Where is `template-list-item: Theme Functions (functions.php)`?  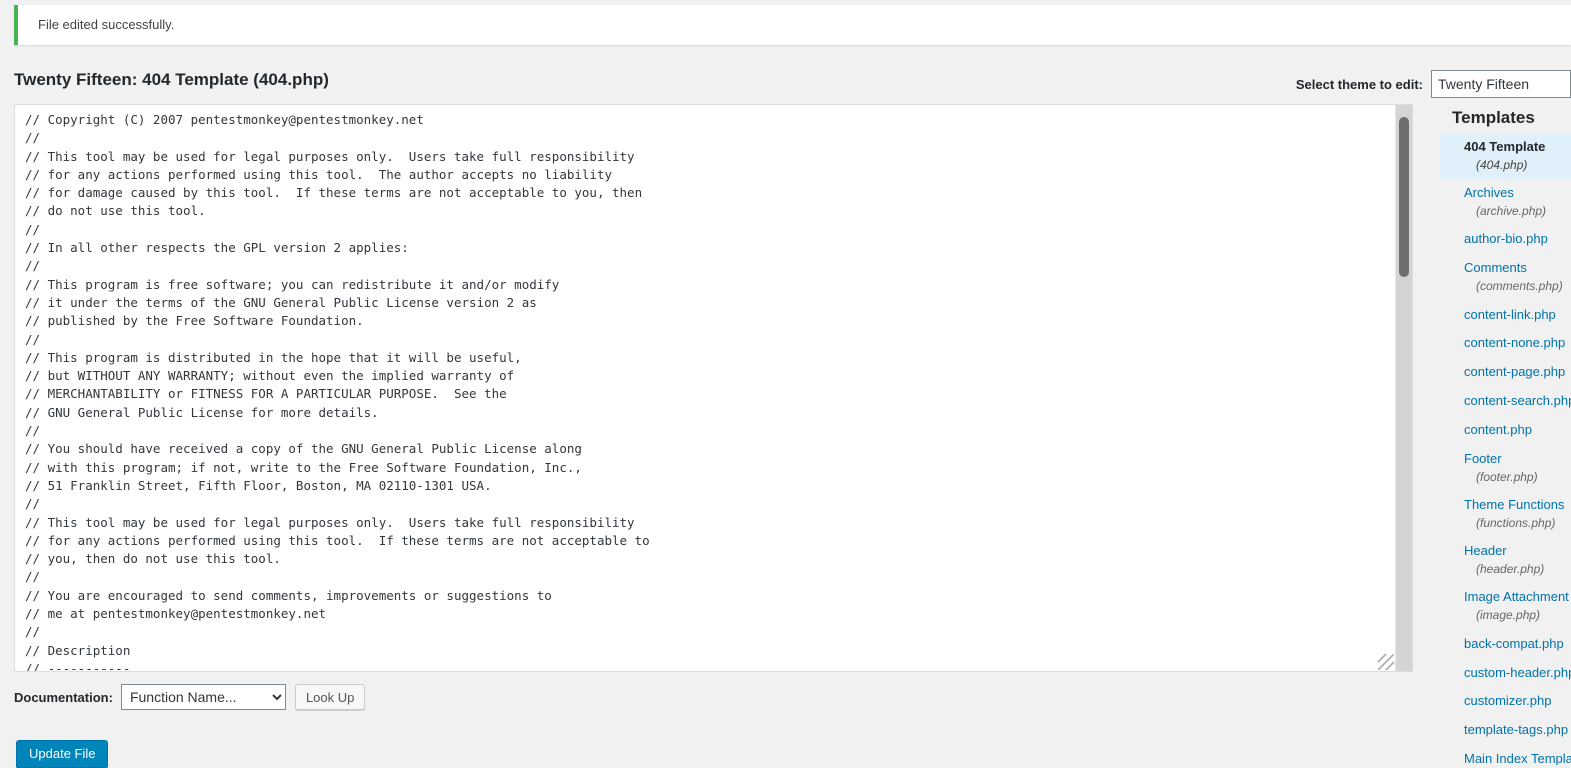
template-list-item: Theme Functions (functions.php) is located at coordinates (1505, 514).